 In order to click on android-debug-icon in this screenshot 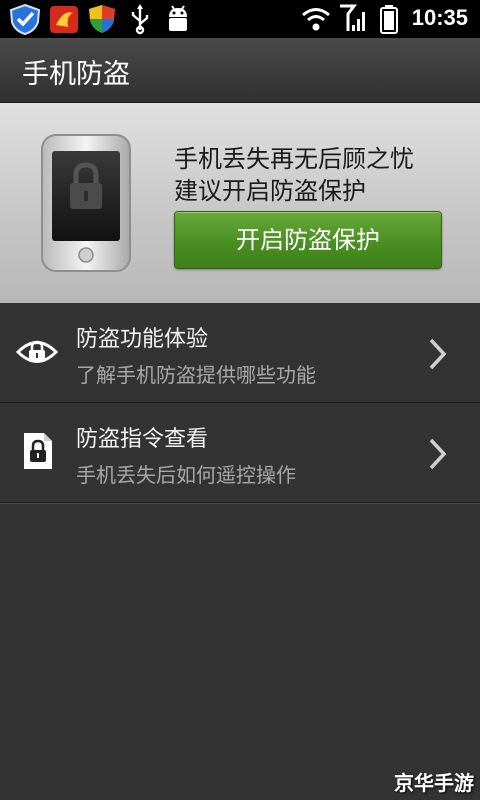, I will do `click(178, 18)`.